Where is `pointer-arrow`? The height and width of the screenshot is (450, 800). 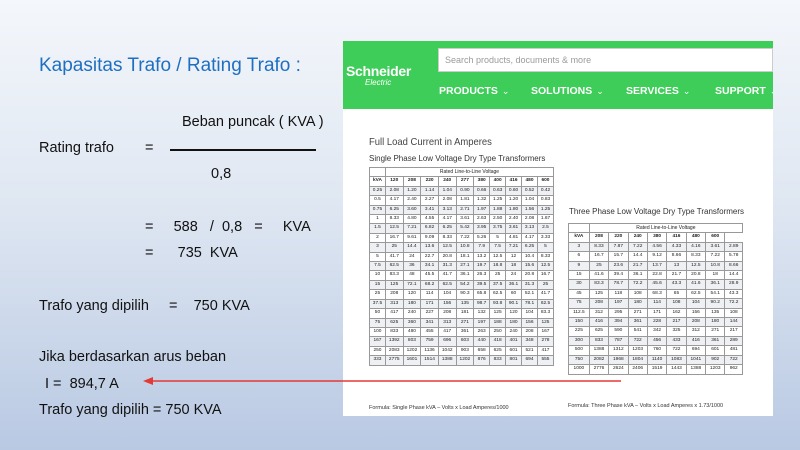
pointer-arrow is located at coordinates (382, 381).